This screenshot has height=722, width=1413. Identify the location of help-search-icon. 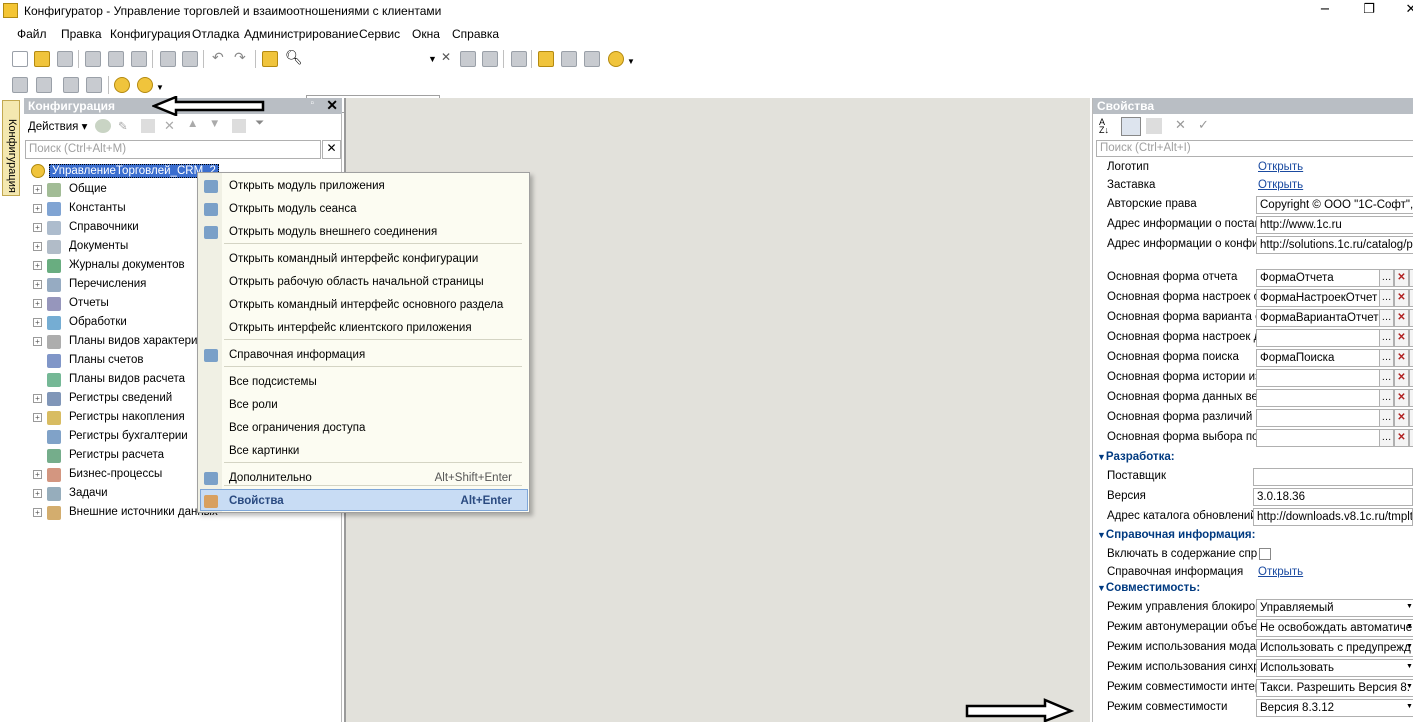
(569, 59).